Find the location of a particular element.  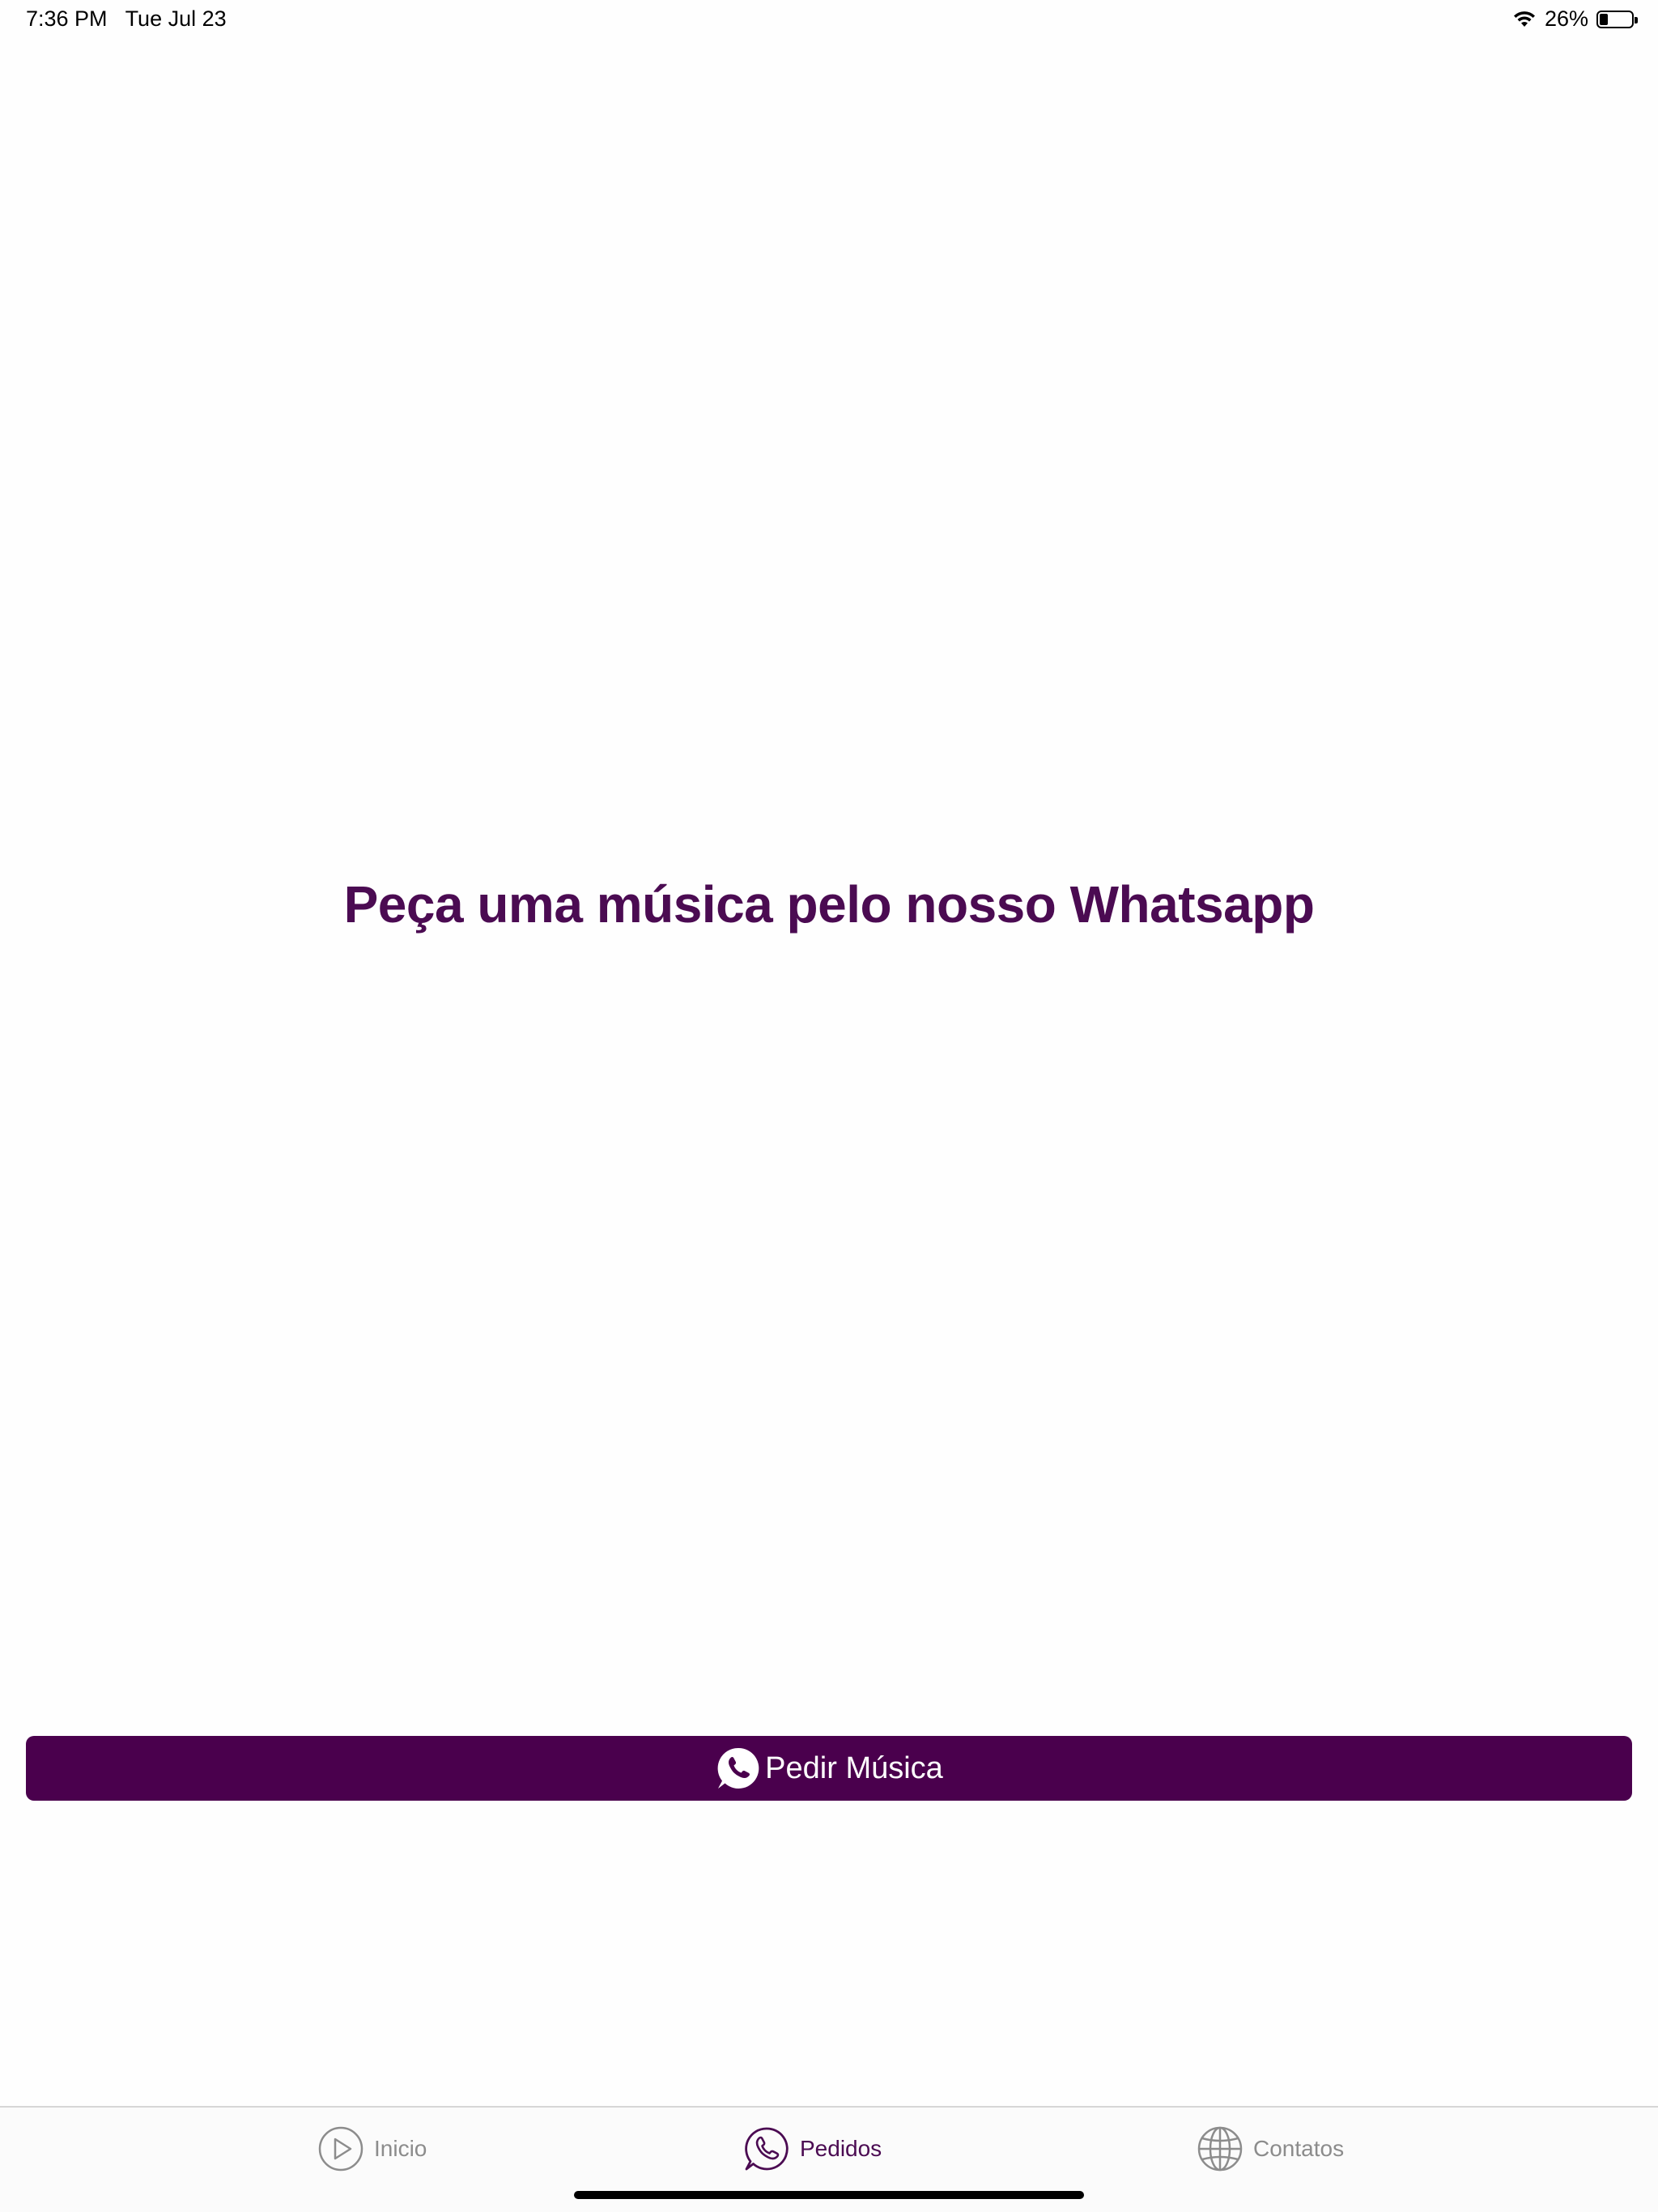

request-song-label: Pedir Música is located at coordinates (854, 1767).